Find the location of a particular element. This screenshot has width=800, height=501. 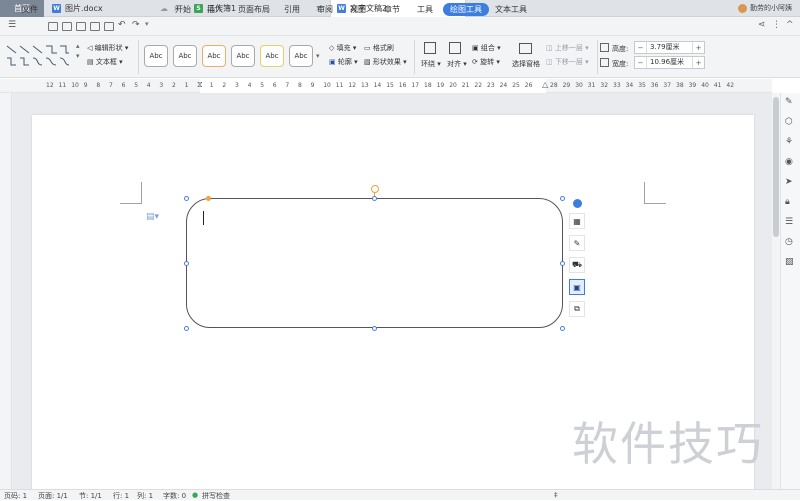

resize-handle-n is located at coordinates (374, 198).